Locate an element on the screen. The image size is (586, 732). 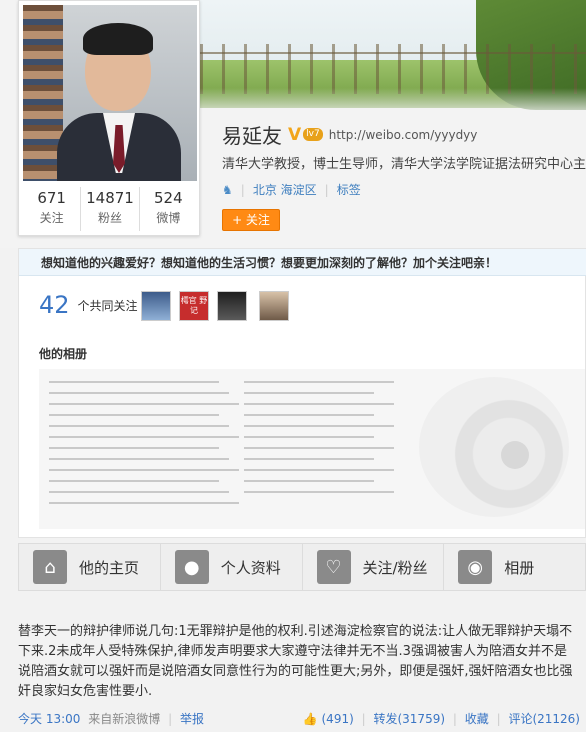
home-icon: ⌂ is located at coordinates (50, 567).